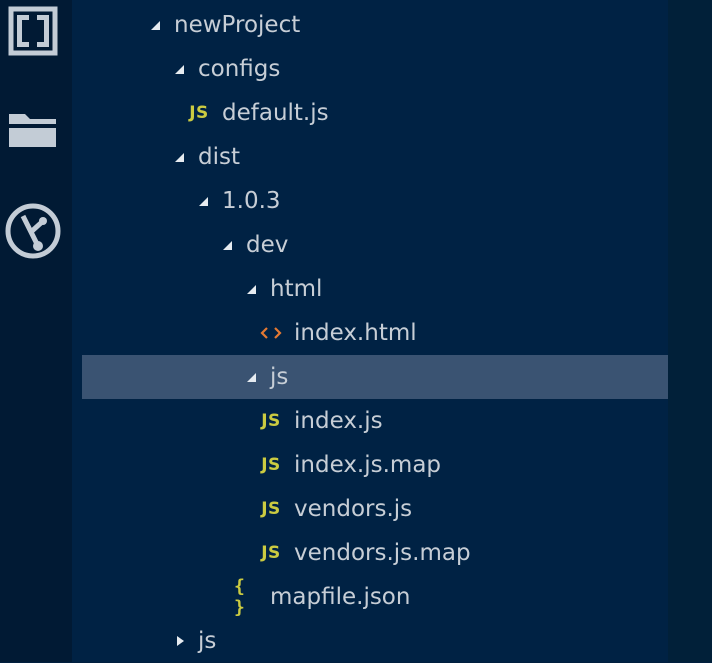 The height and width of the screenshot is (663, 712). I want to click on tree-item-label: dist, so click(219, 157).